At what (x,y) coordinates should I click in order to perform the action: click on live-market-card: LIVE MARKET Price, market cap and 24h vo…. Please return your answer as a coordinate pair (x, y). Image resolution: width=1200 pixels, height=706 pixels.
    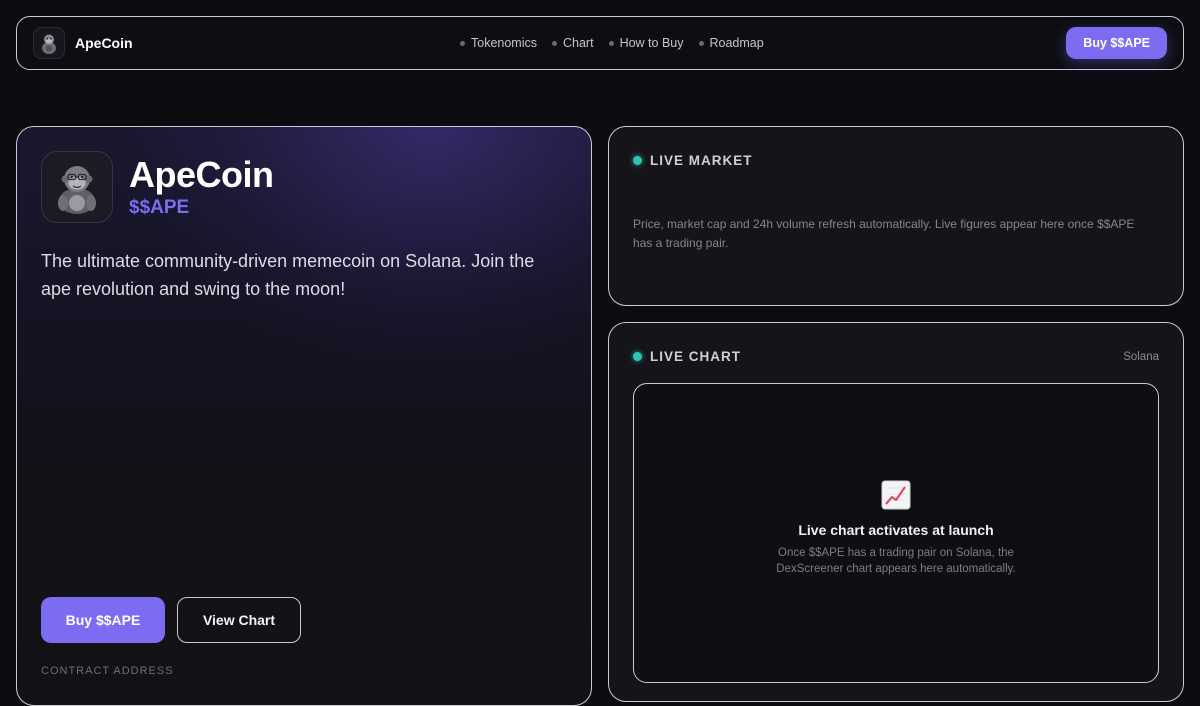
    Looking at the image, I should click on (896, 216).